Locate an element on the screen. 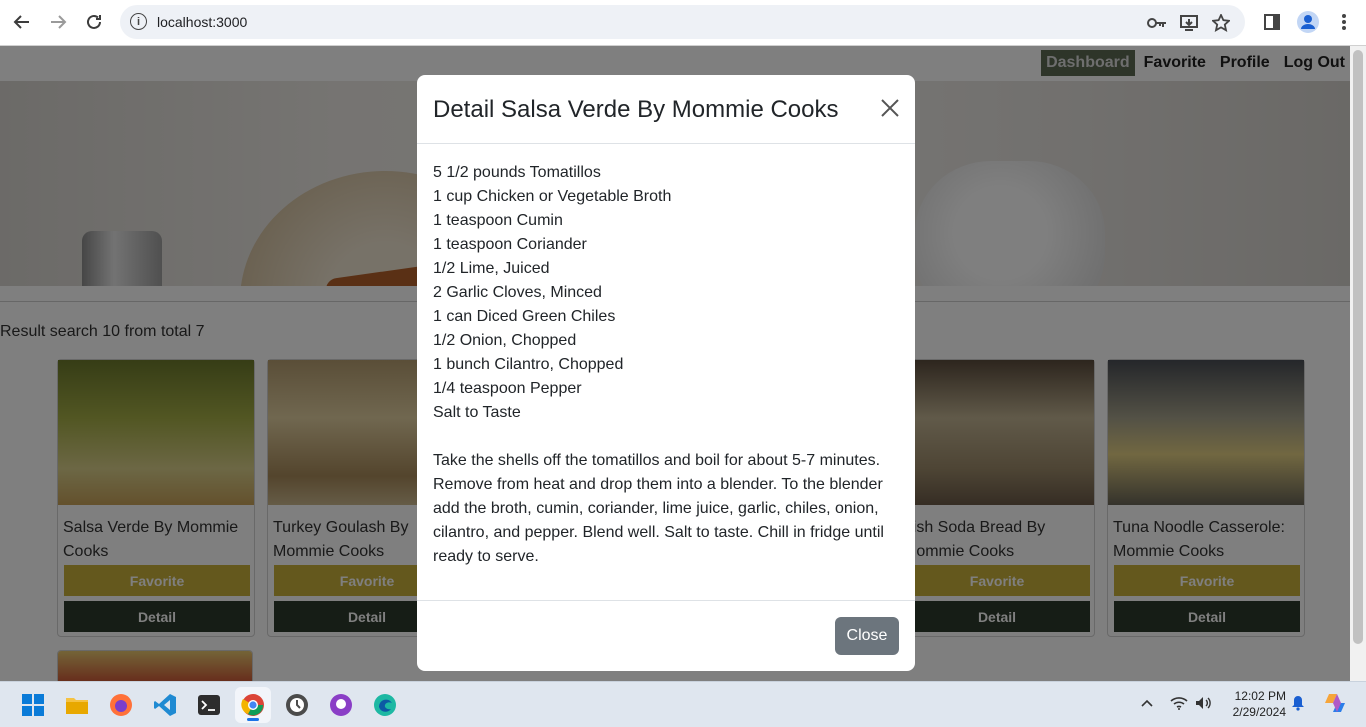  close-button: Close is located at coordinates (867, 636).